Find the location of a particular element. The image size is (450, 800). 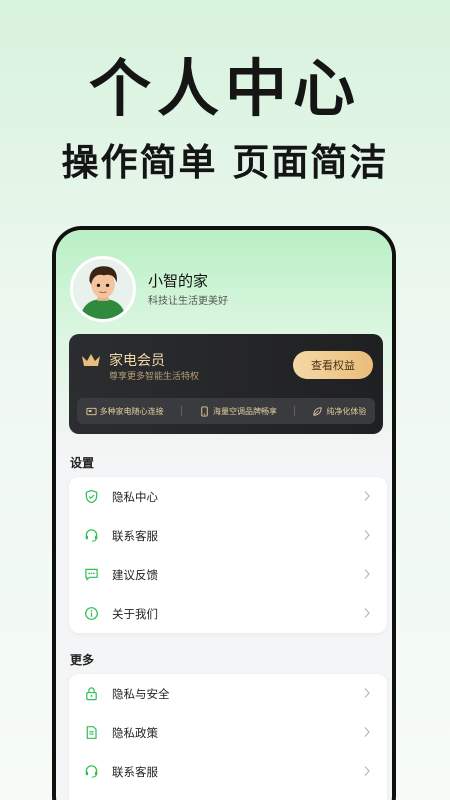

vip-title: 家电会员 is located at coordinates (137, 361).